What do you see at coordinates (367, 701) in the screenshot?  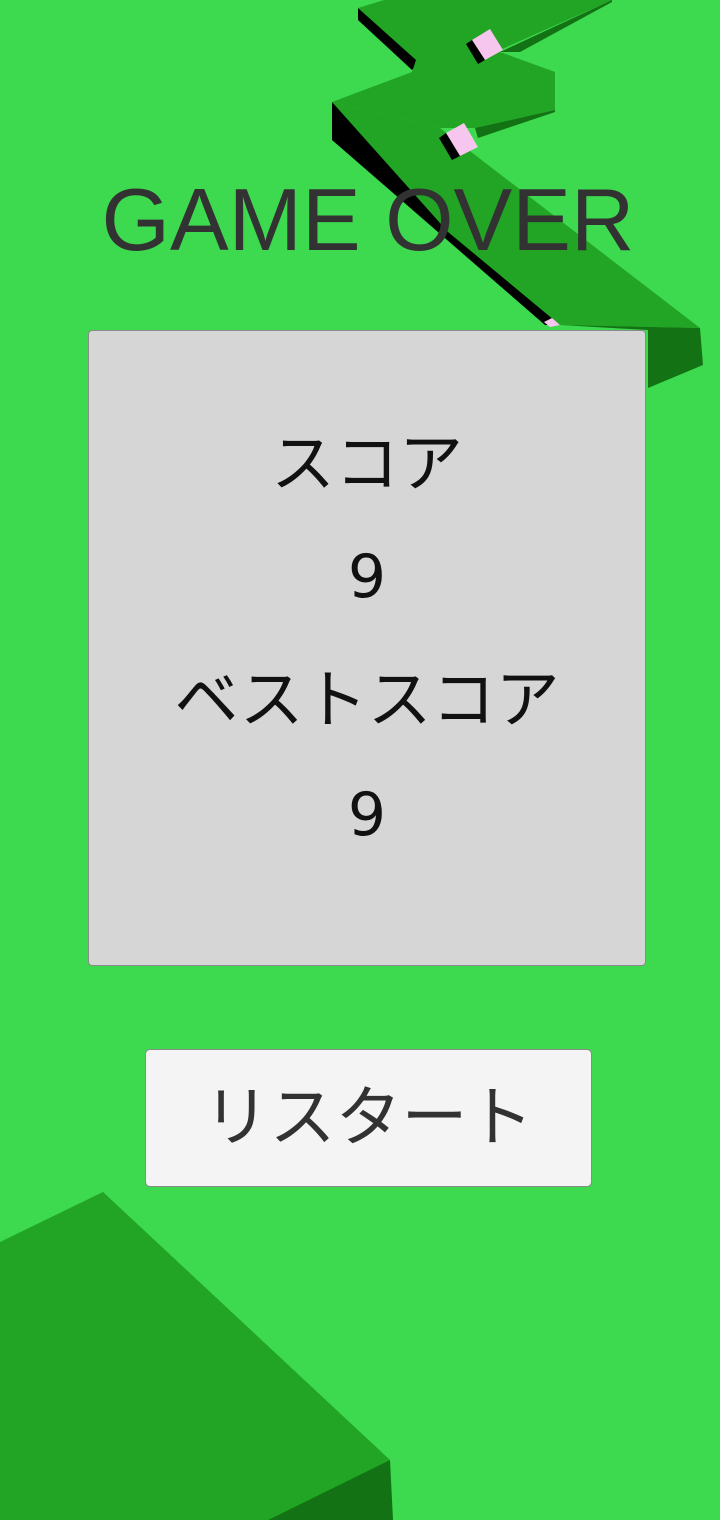 I see `best-score-label: ベストスコア` at bounding box center [367, 701].